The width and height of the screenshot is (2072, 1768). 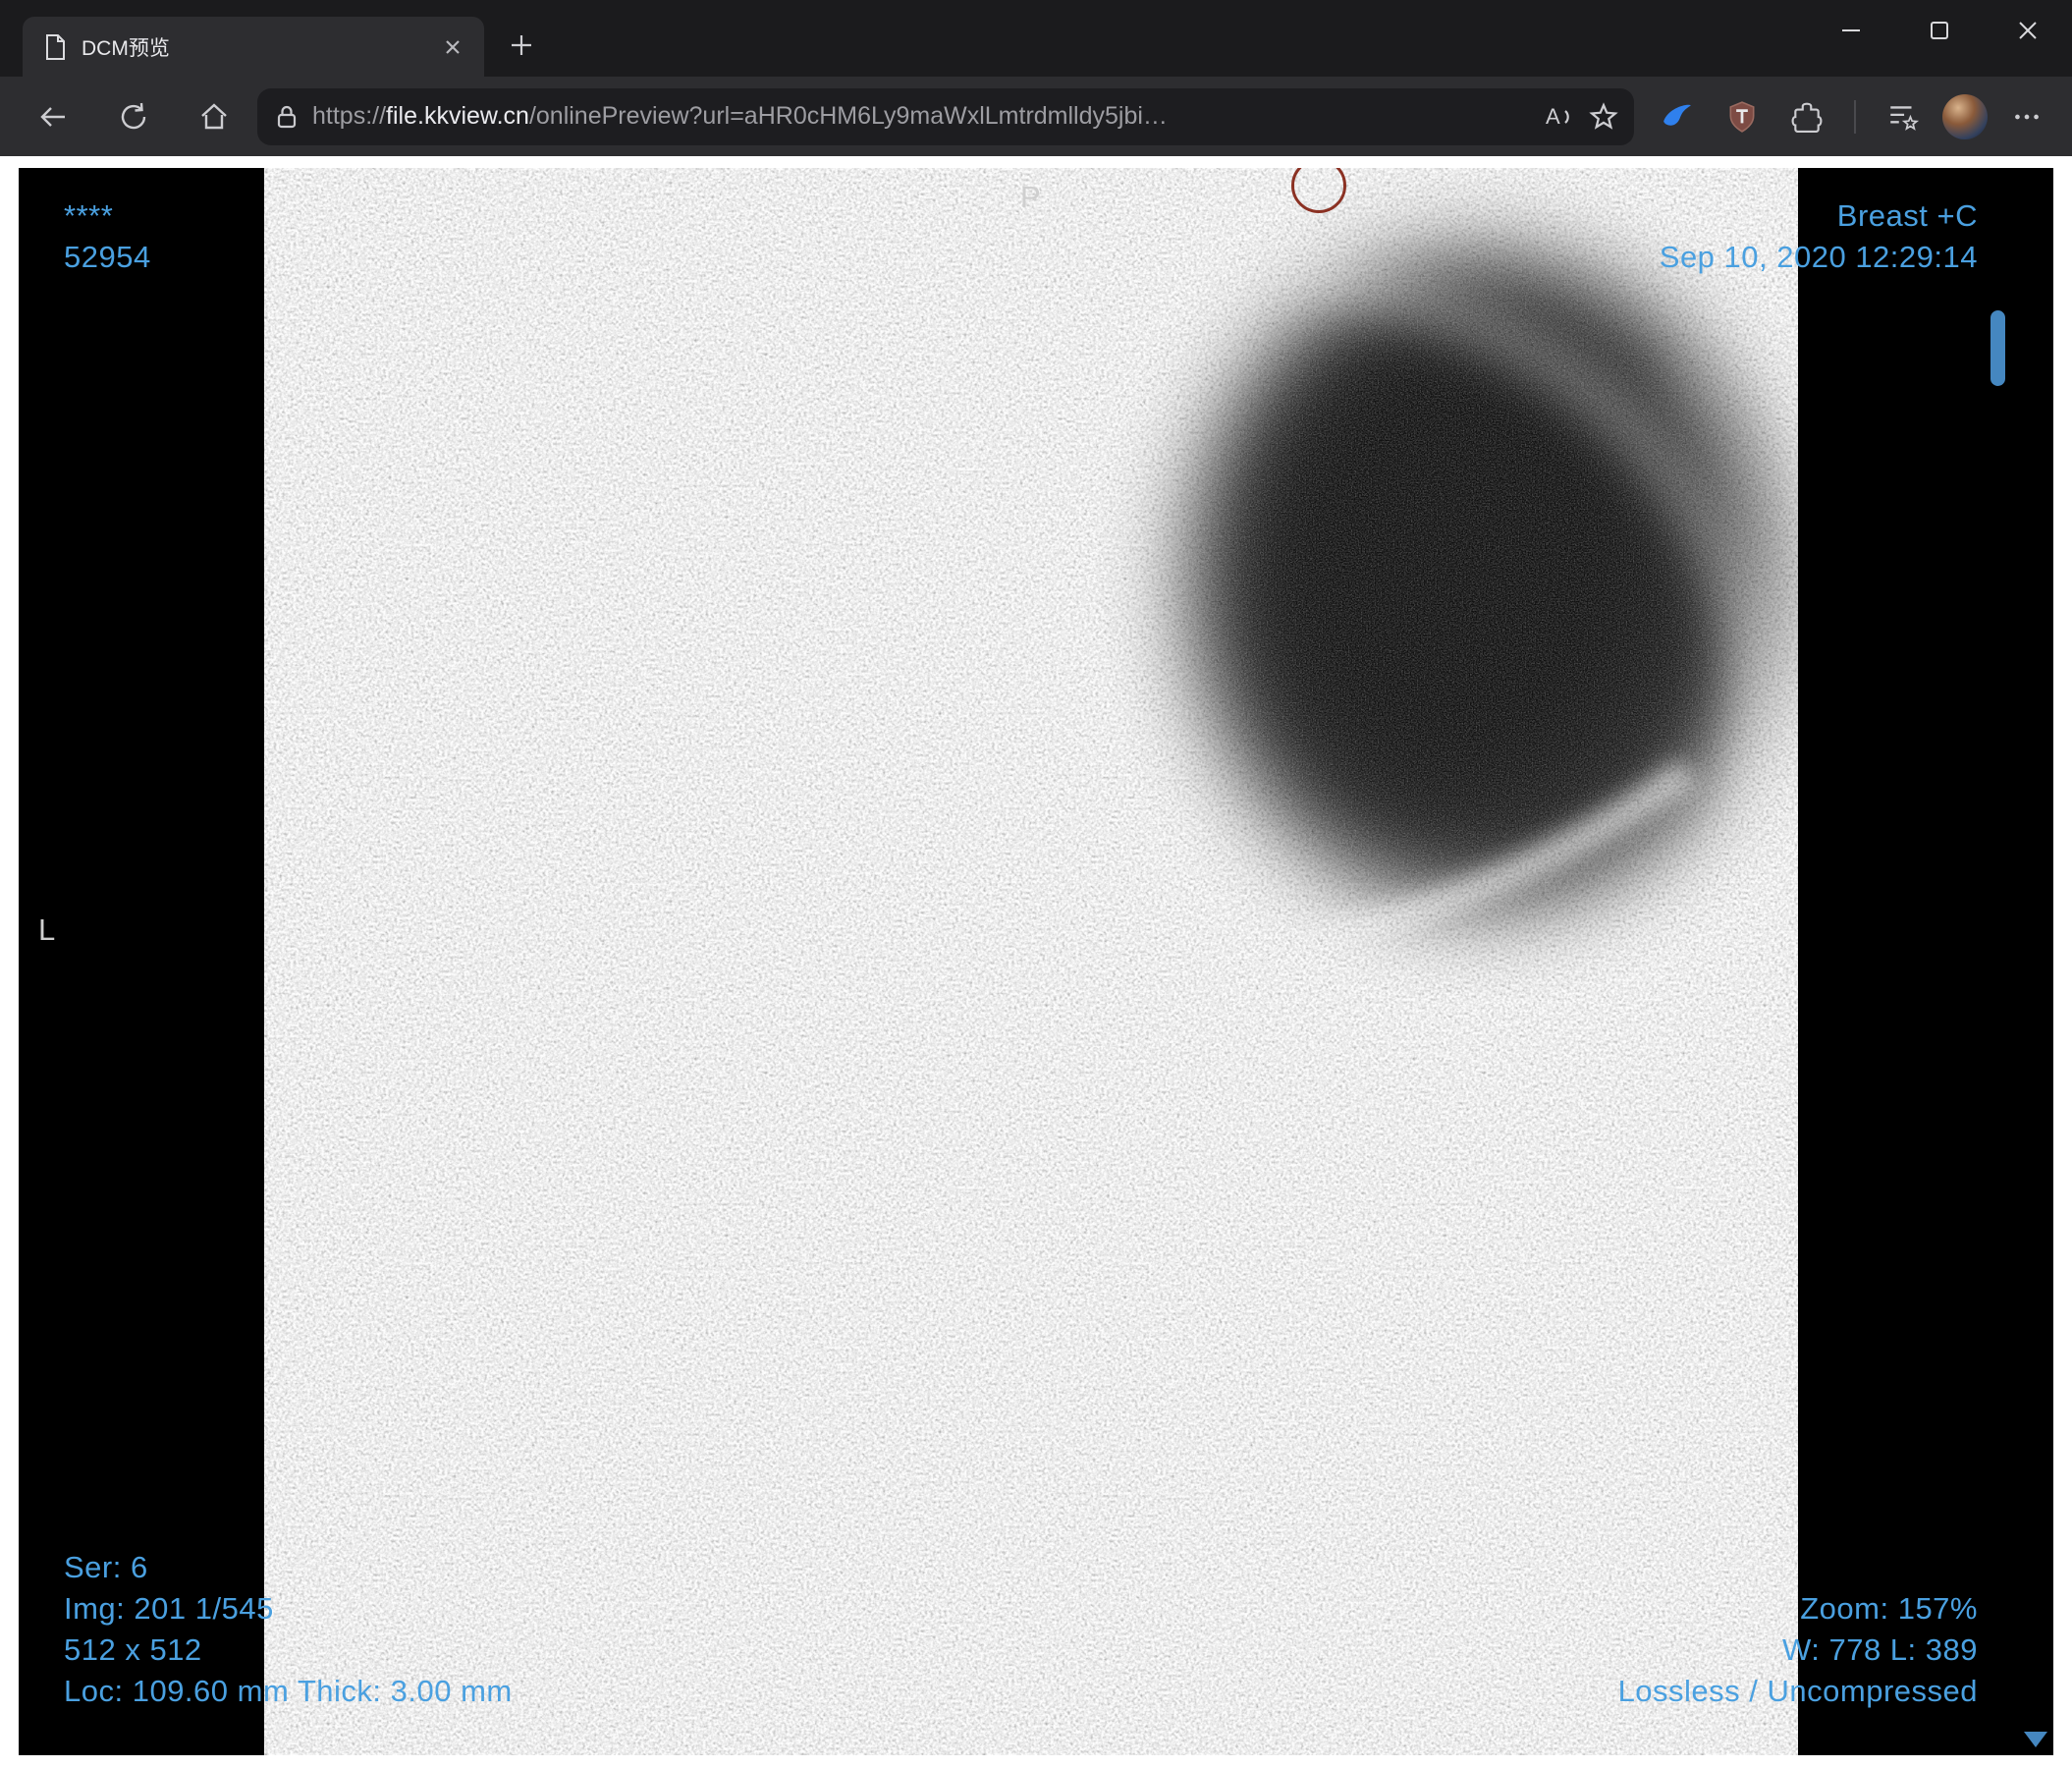 I want to click on lock-icon, so click(x=287, y=117).